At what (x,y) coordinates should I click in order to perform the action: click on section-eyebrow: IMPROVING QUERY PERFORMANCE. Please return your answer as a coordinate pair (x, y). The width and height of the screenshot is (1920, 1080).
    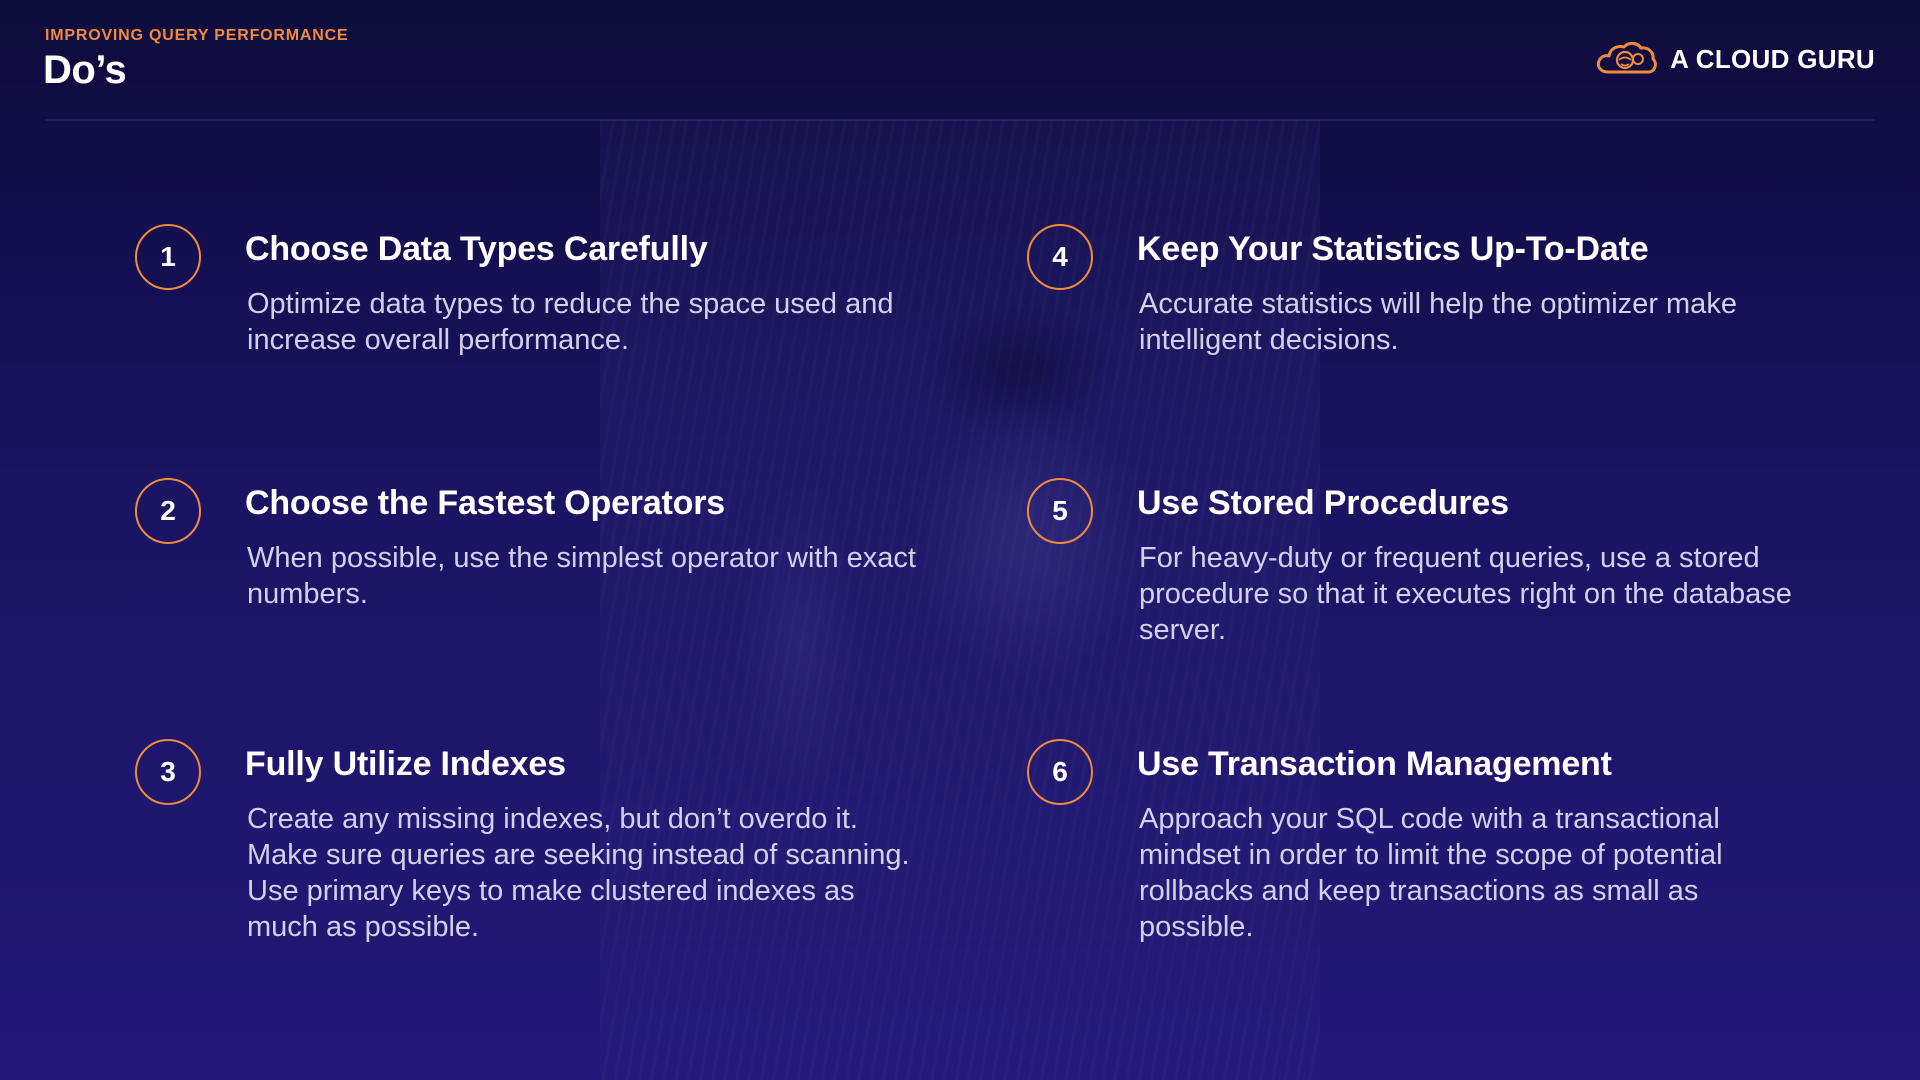
    Looking at the image, I should click on (197, 35).